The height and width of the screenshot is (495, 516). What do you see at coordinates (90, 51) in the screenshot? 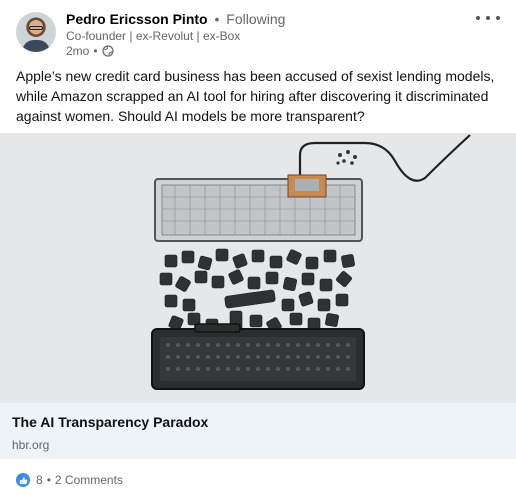
I see `post-meta: 2mo •` at bounding box center [90, 51].